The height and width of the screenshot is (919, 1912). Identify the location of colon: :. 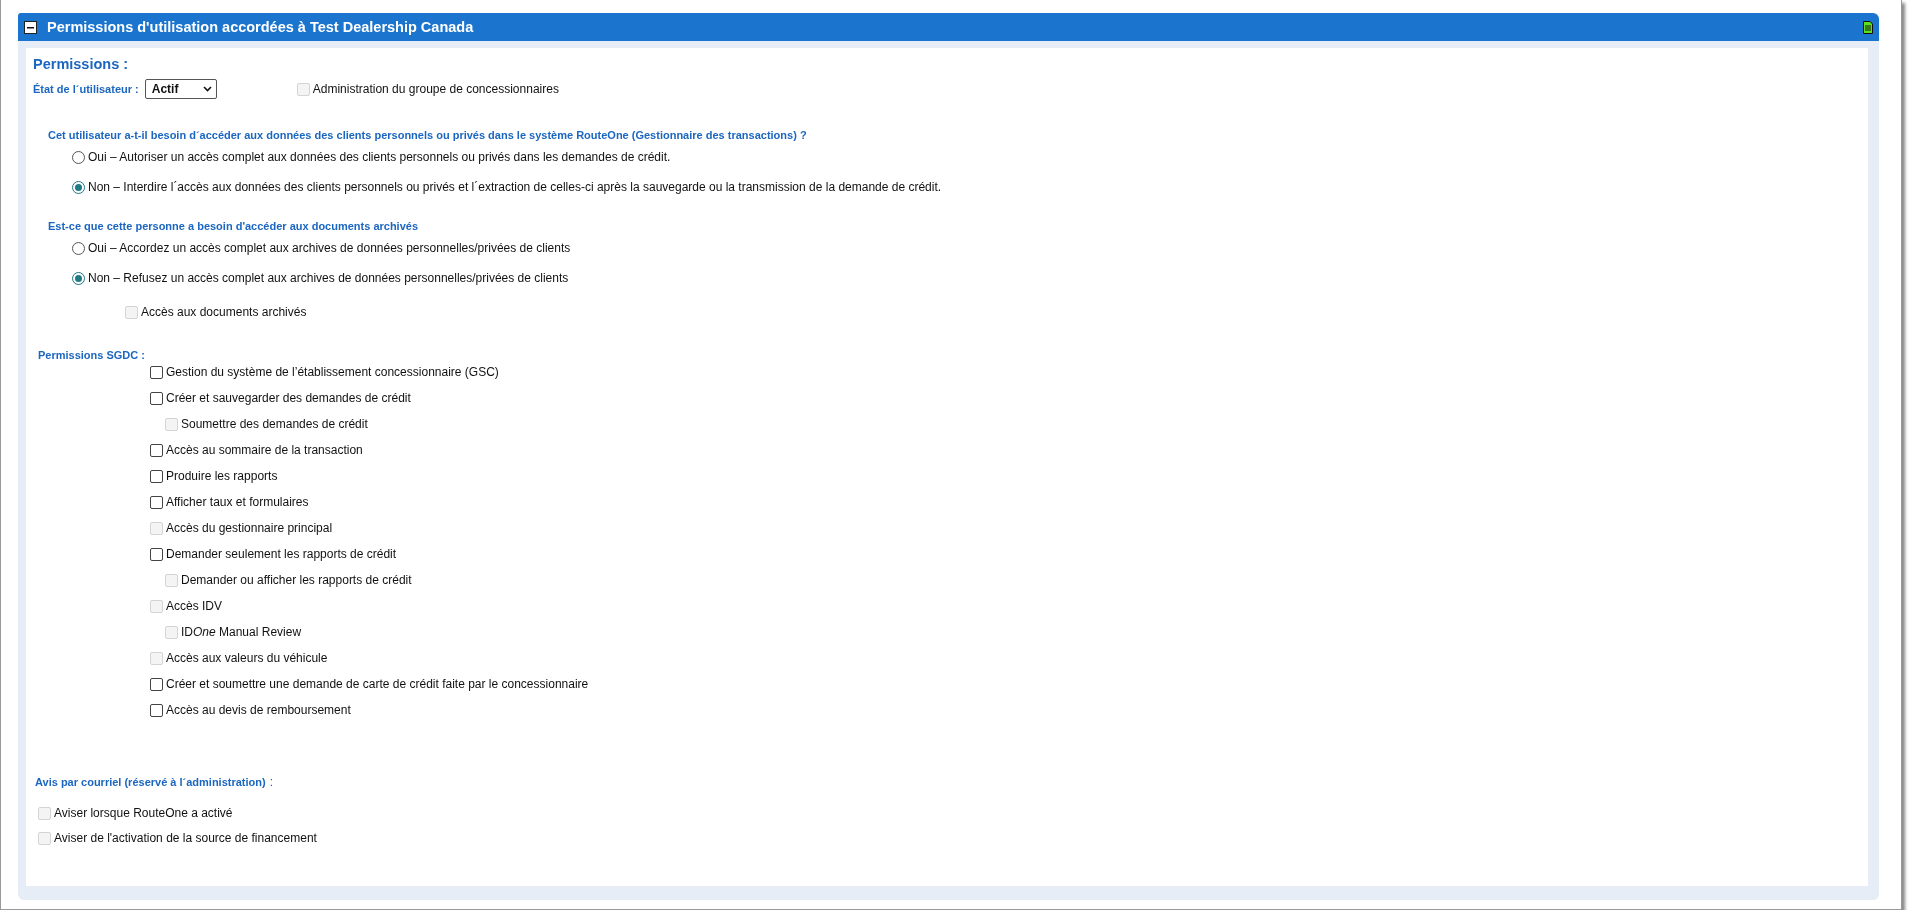
(271, 782).